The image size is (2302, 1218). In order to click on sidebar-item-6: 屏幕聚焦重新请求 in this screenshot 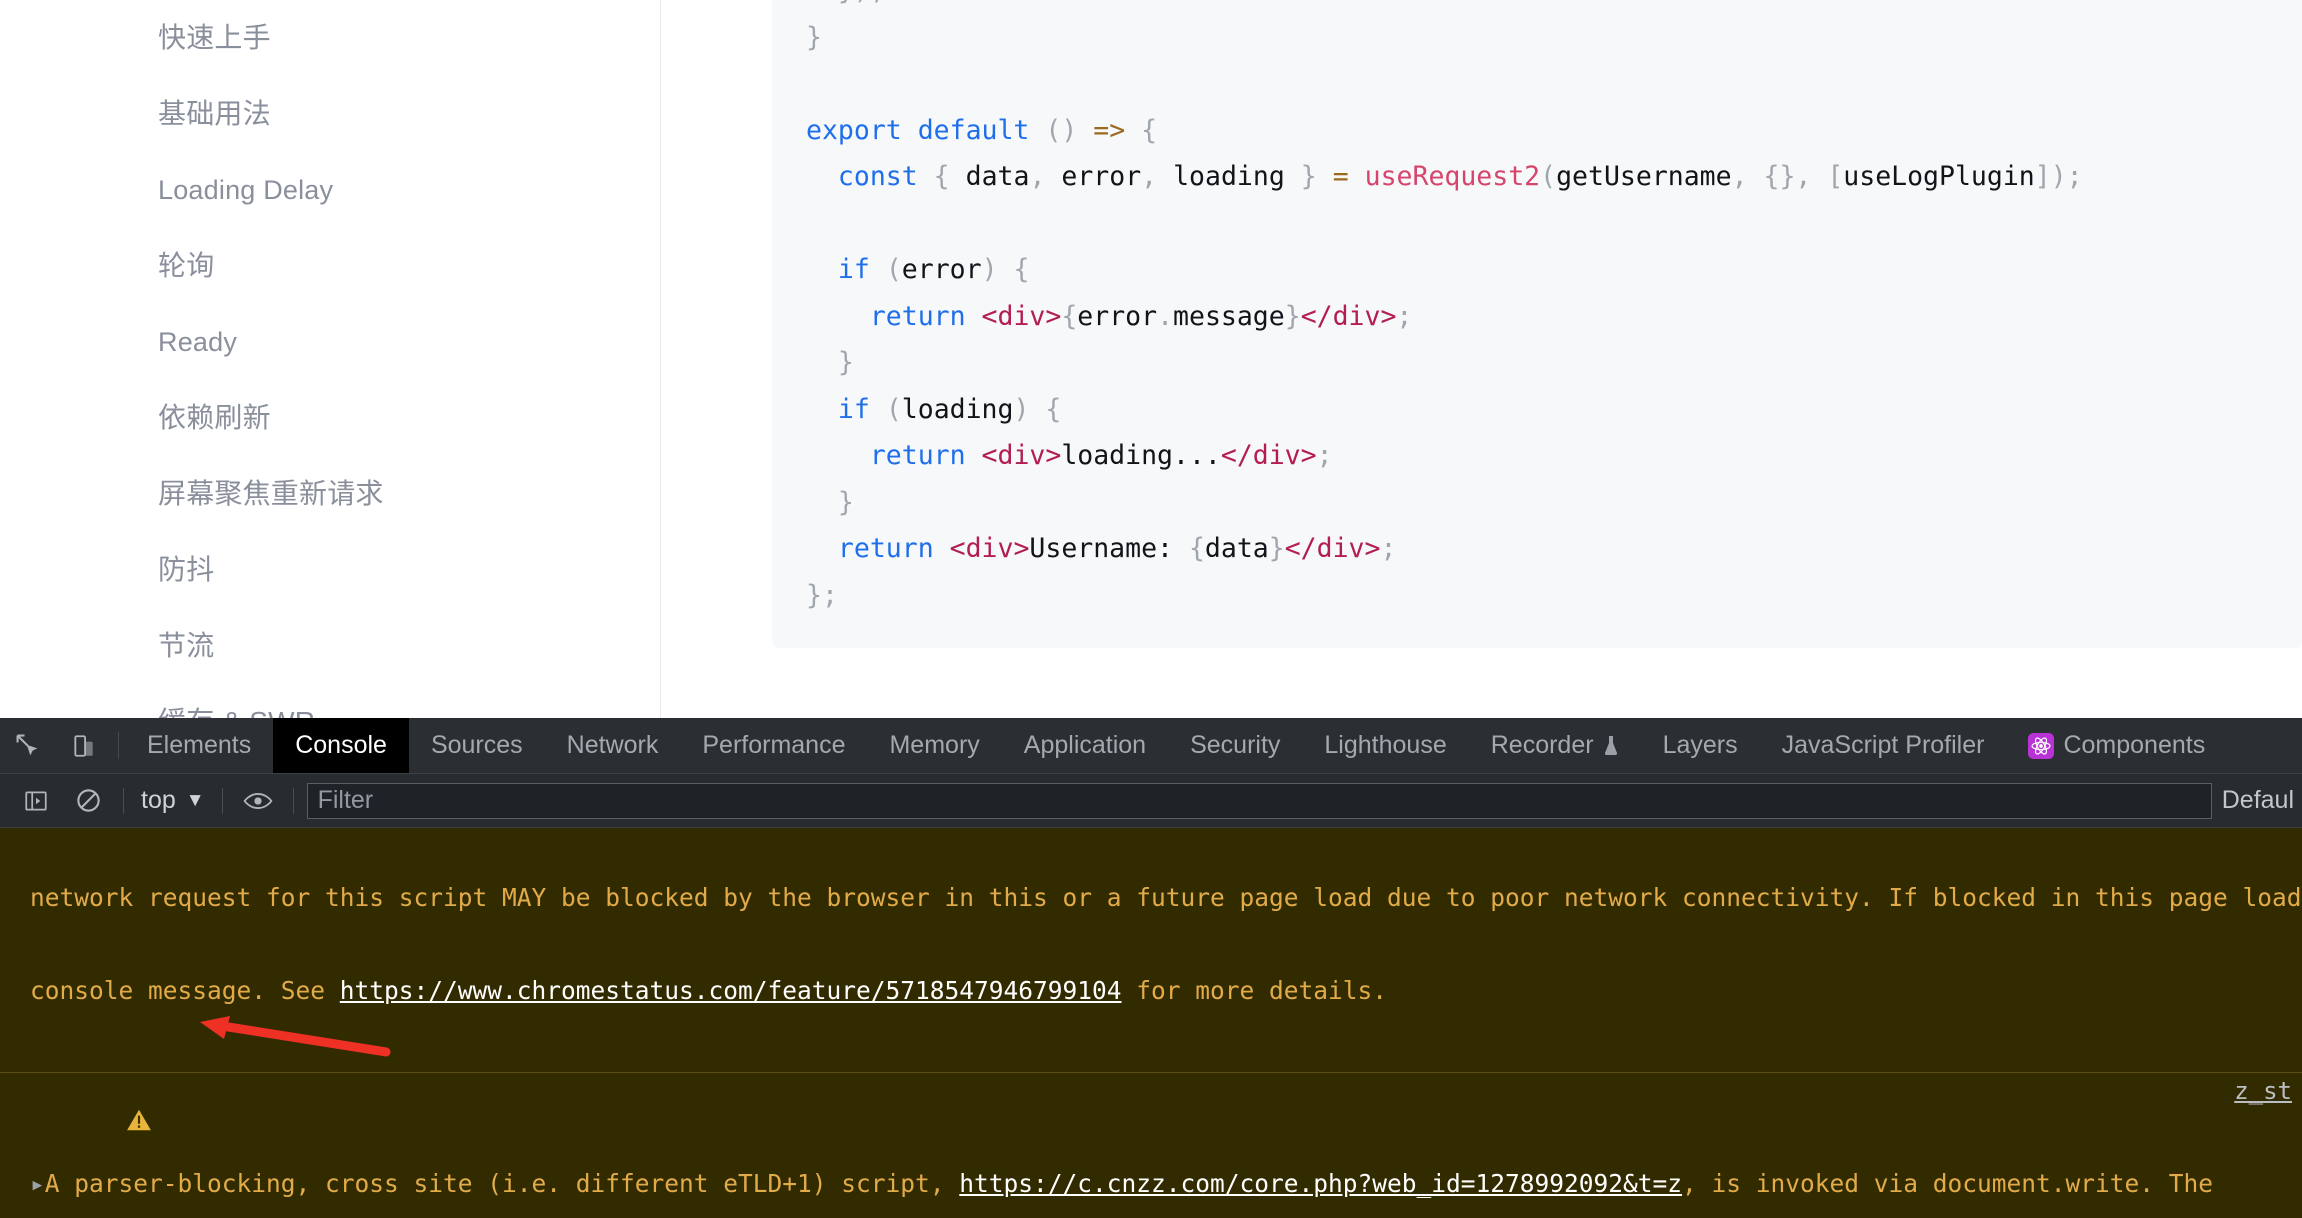, I will do `click(330, 494)`.